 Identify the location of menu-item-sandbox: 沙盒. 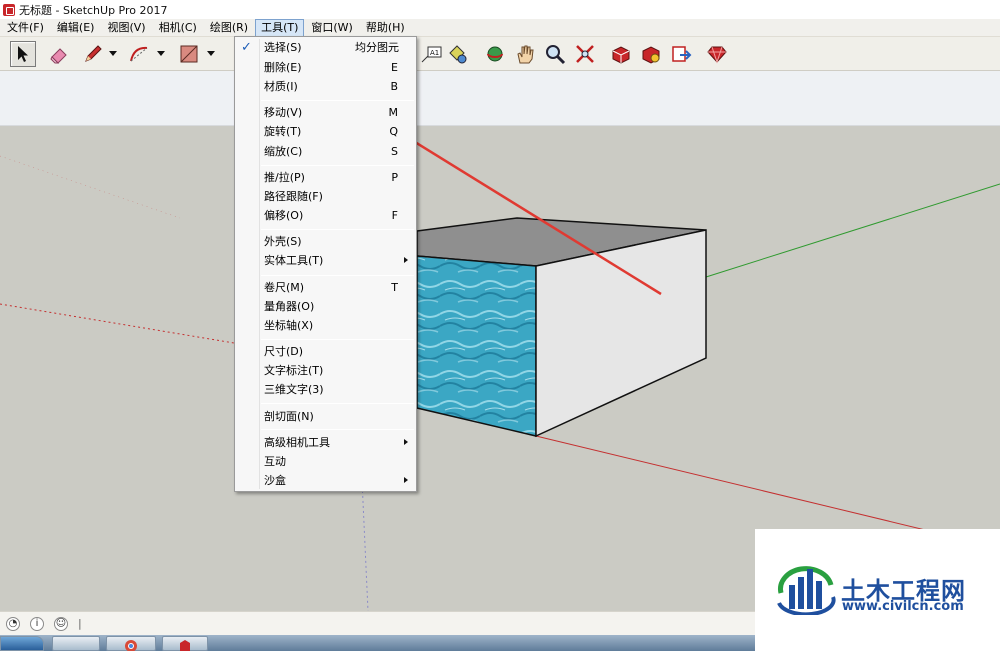
(325, 480).